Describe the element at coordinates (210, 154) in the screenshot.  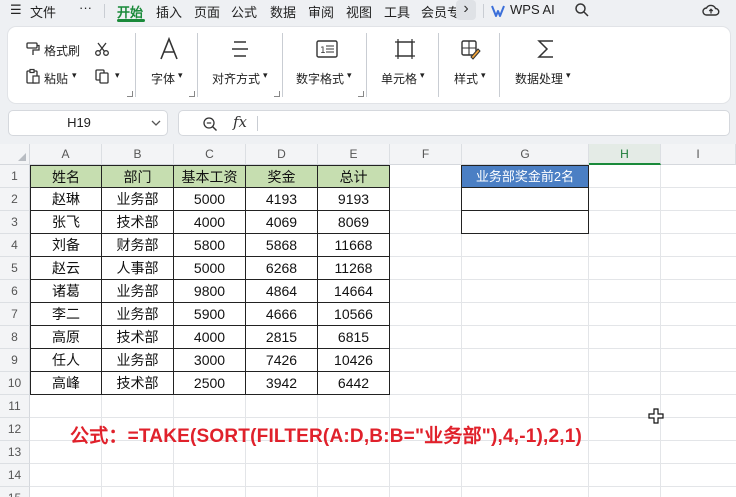
I see `column-header-c: C` at that location.